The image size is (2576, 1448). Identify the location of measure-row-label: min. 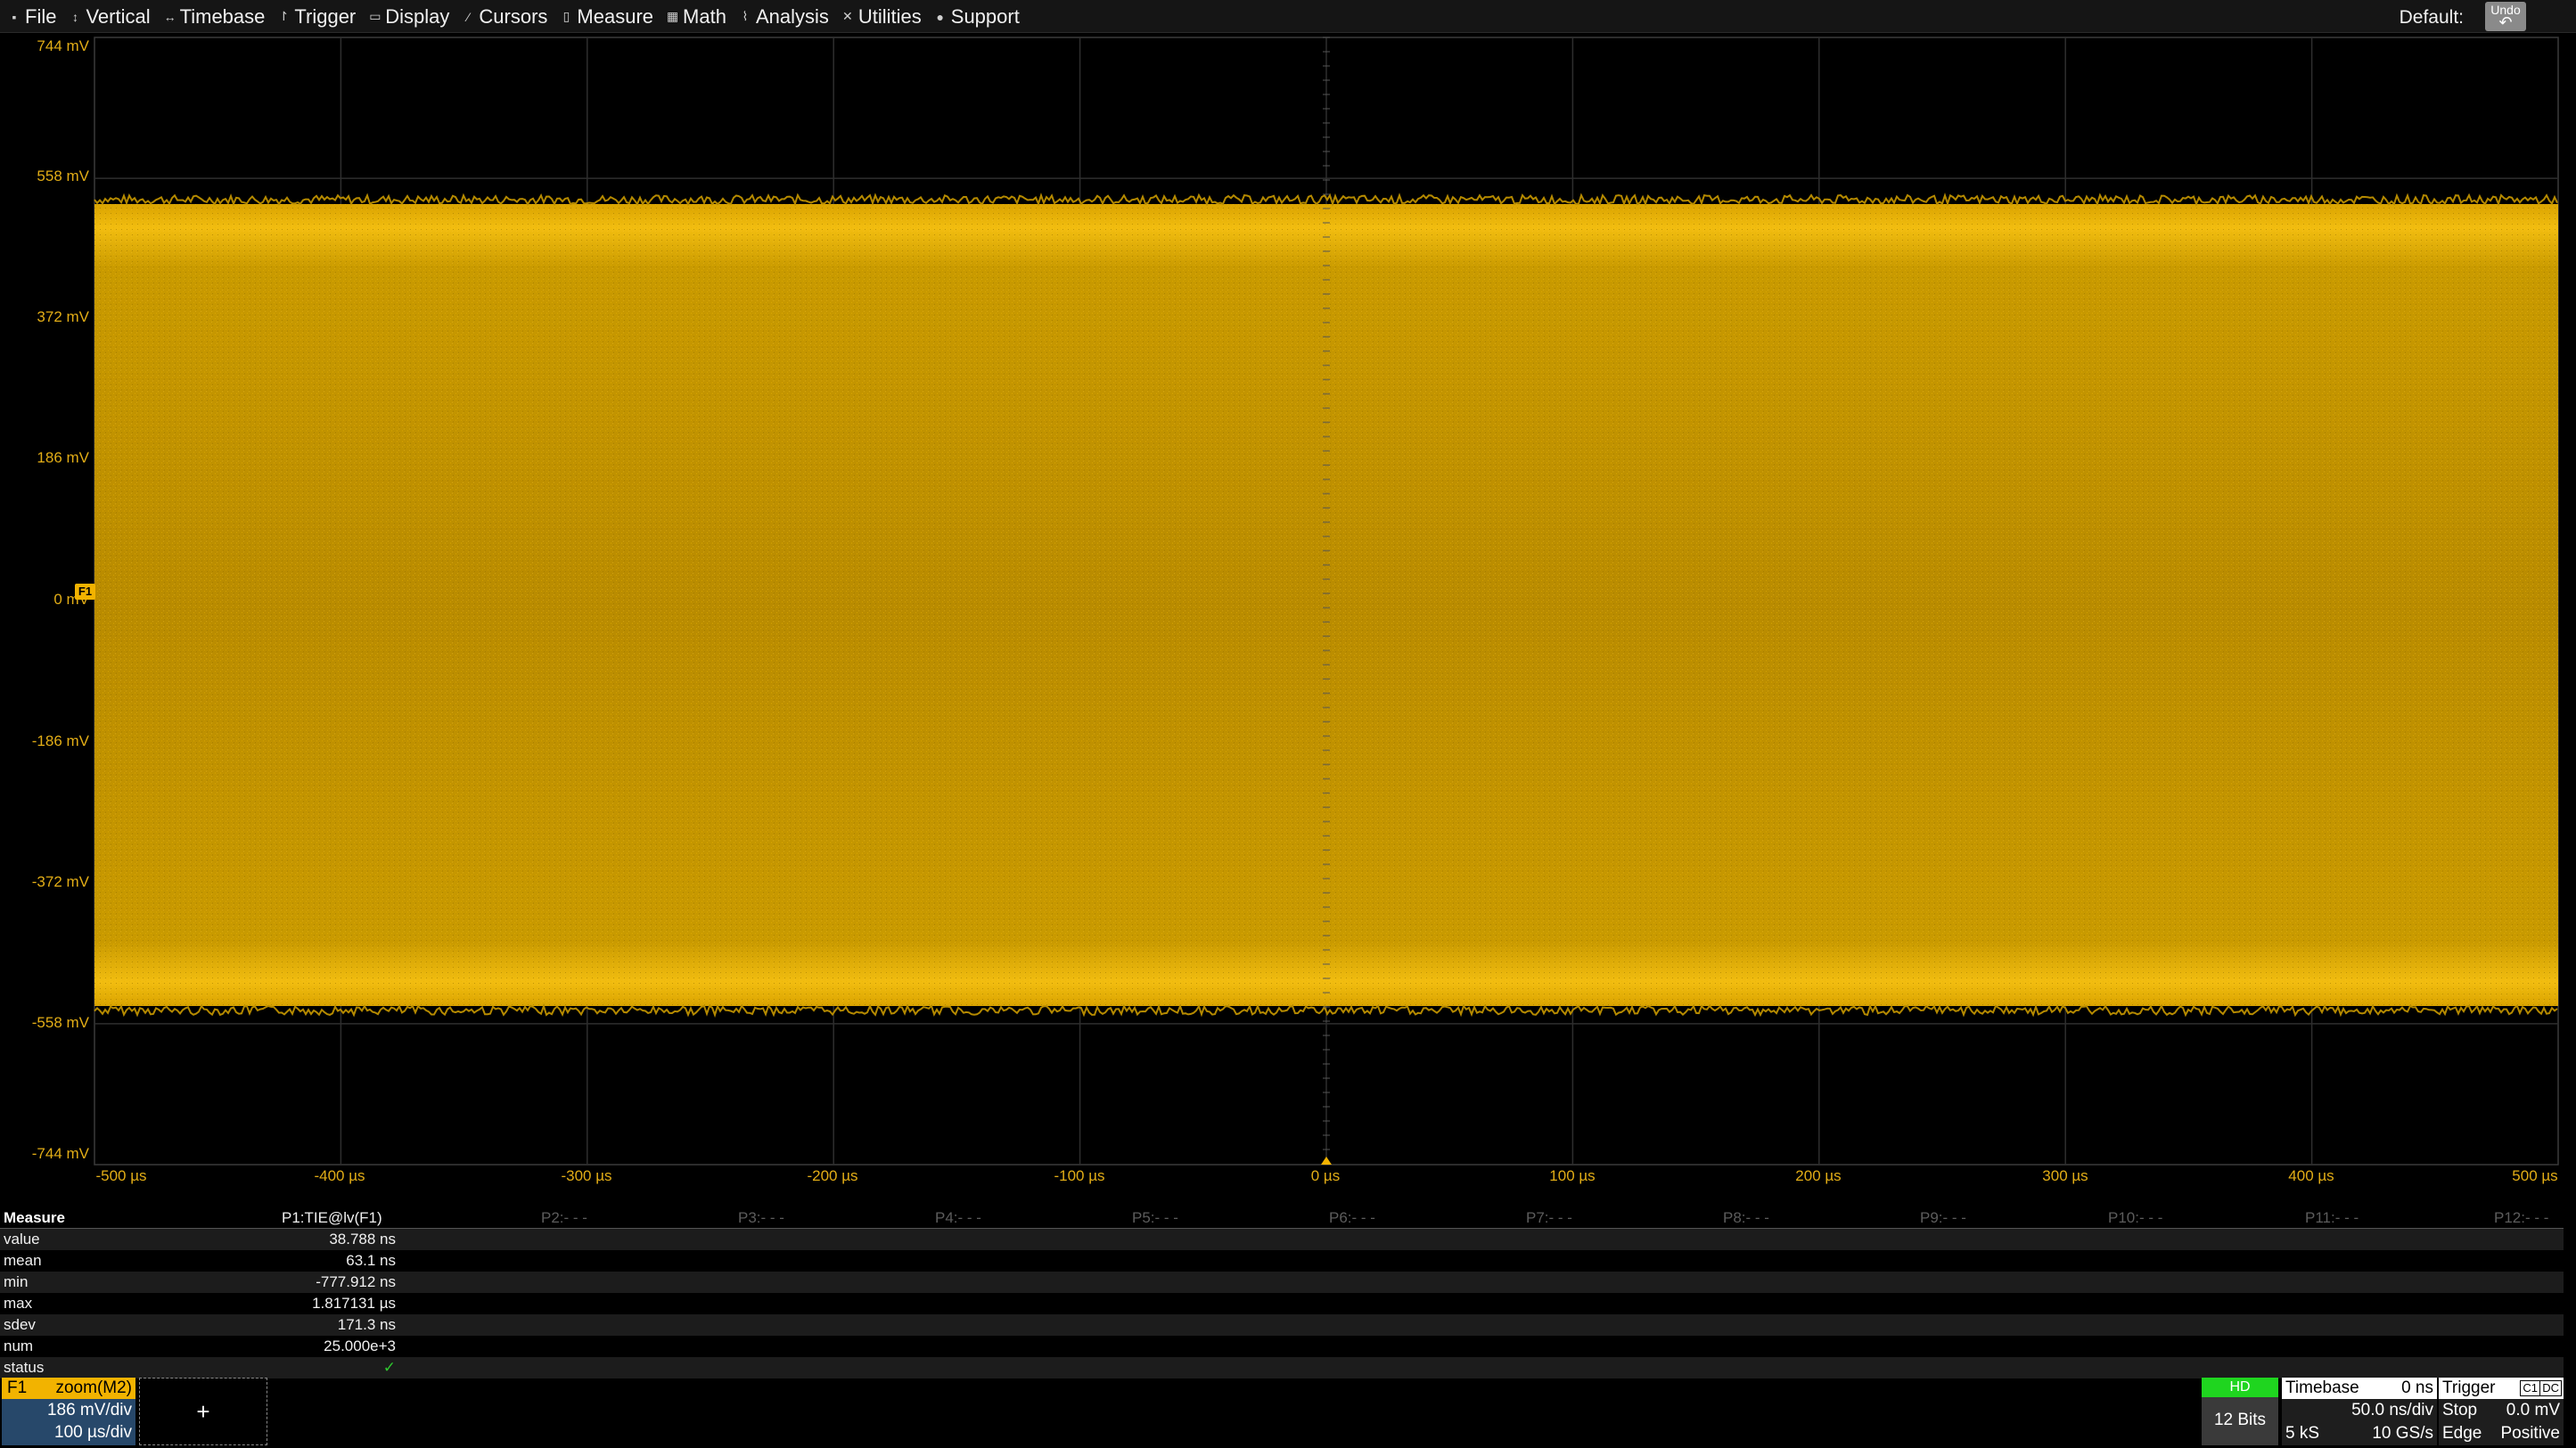
(16, 1281).